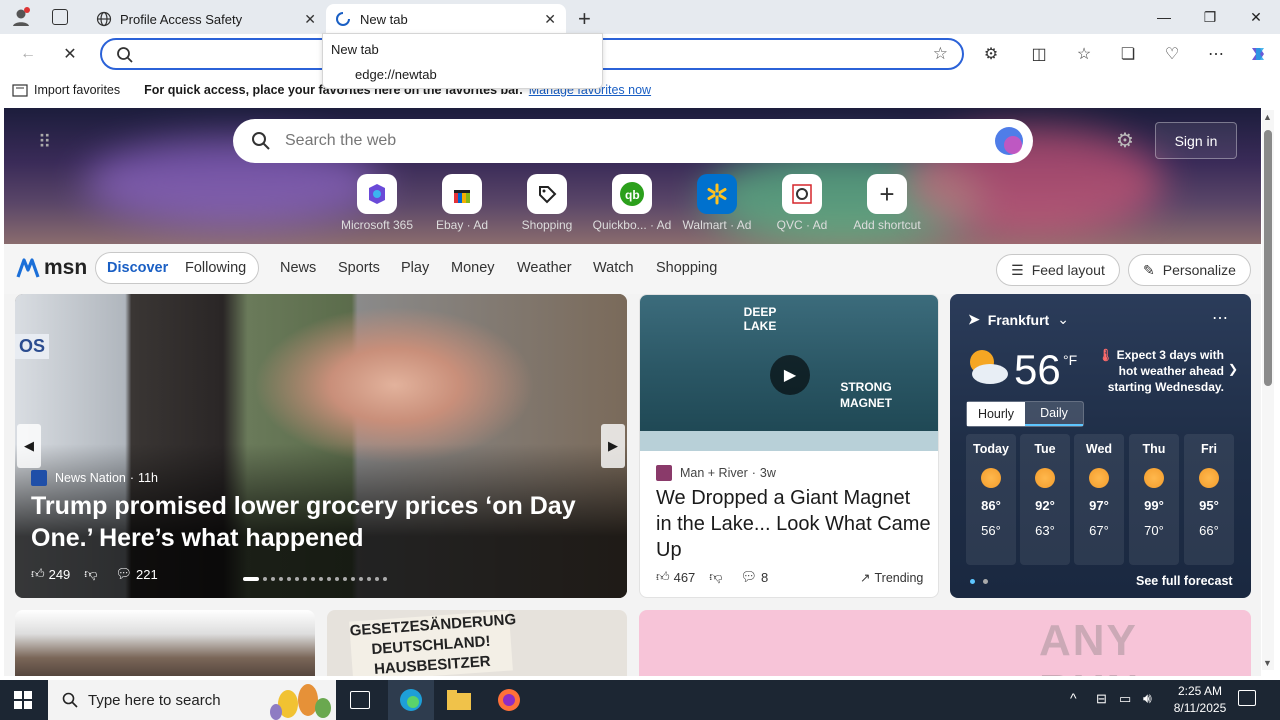  Describe the element at coordinates (70, 54) in the screenshot. I see `stop-loading-icon: ✕` at that location.